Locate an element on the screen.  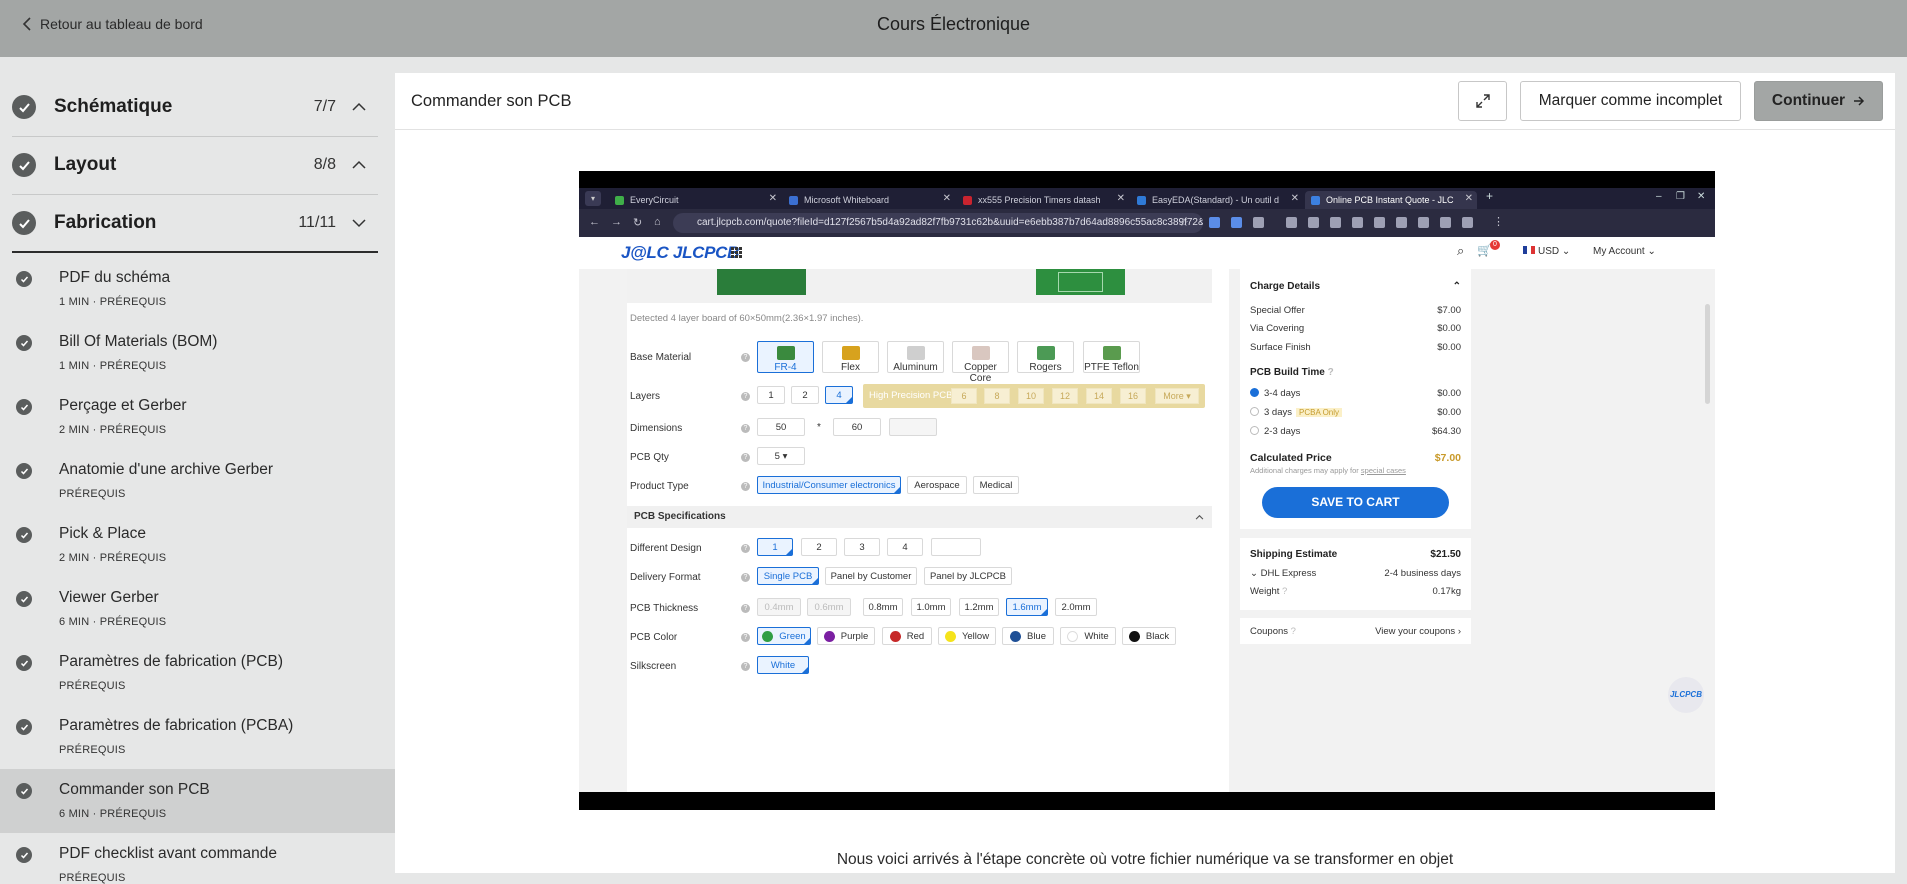
my-account-menu: My Account ⌄ is located at coordinates (1624, 251).